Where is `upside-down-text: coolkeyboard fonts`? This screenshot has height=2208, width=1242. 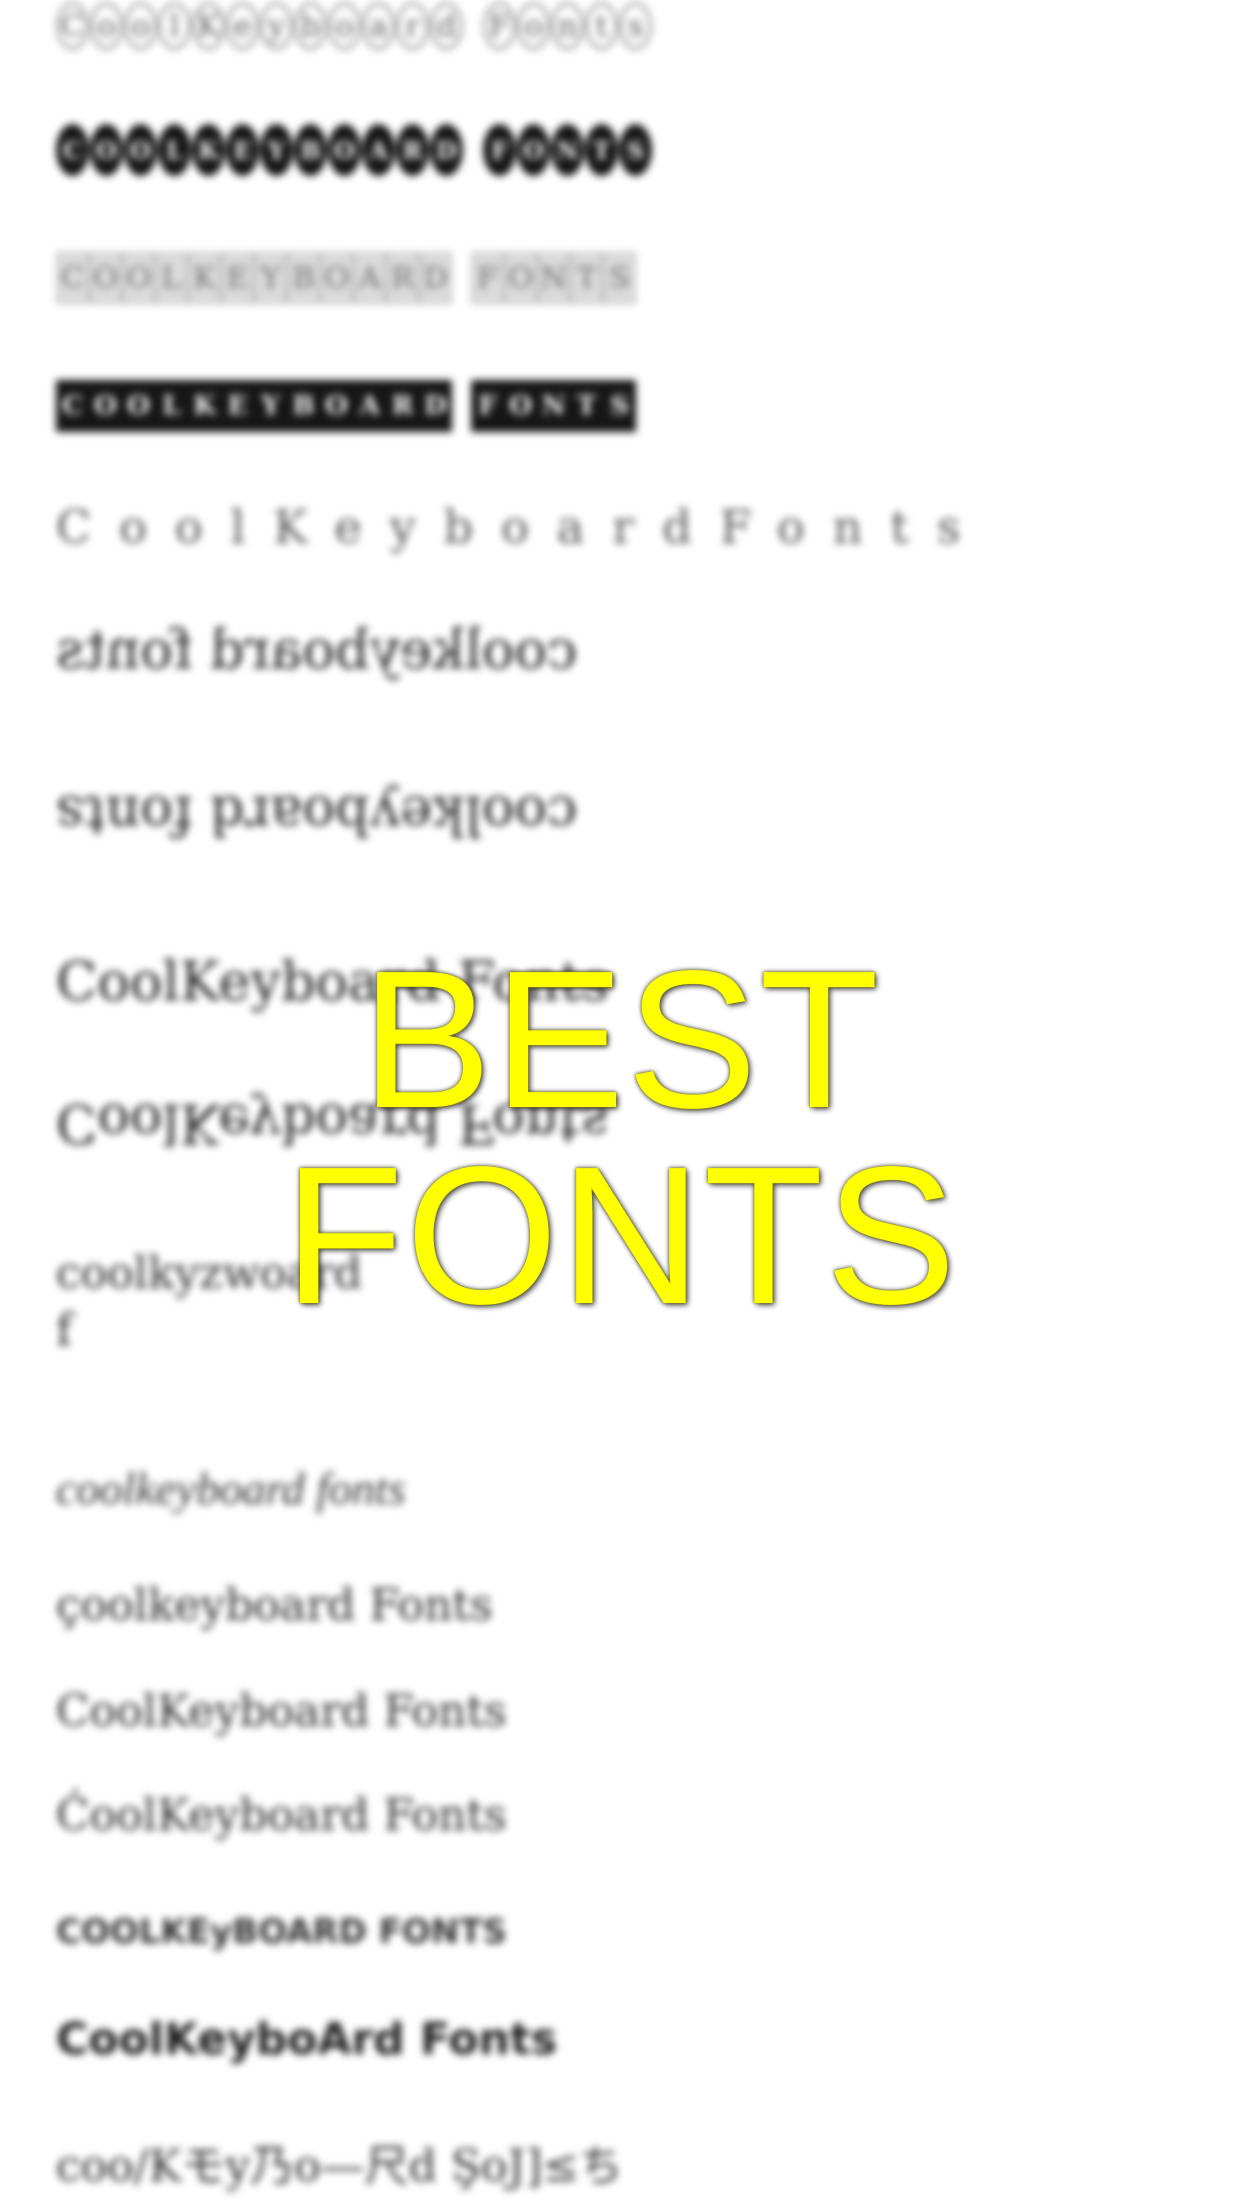 upside-down-text: coolkeyboard fonts is located at coordinates (317, 815).